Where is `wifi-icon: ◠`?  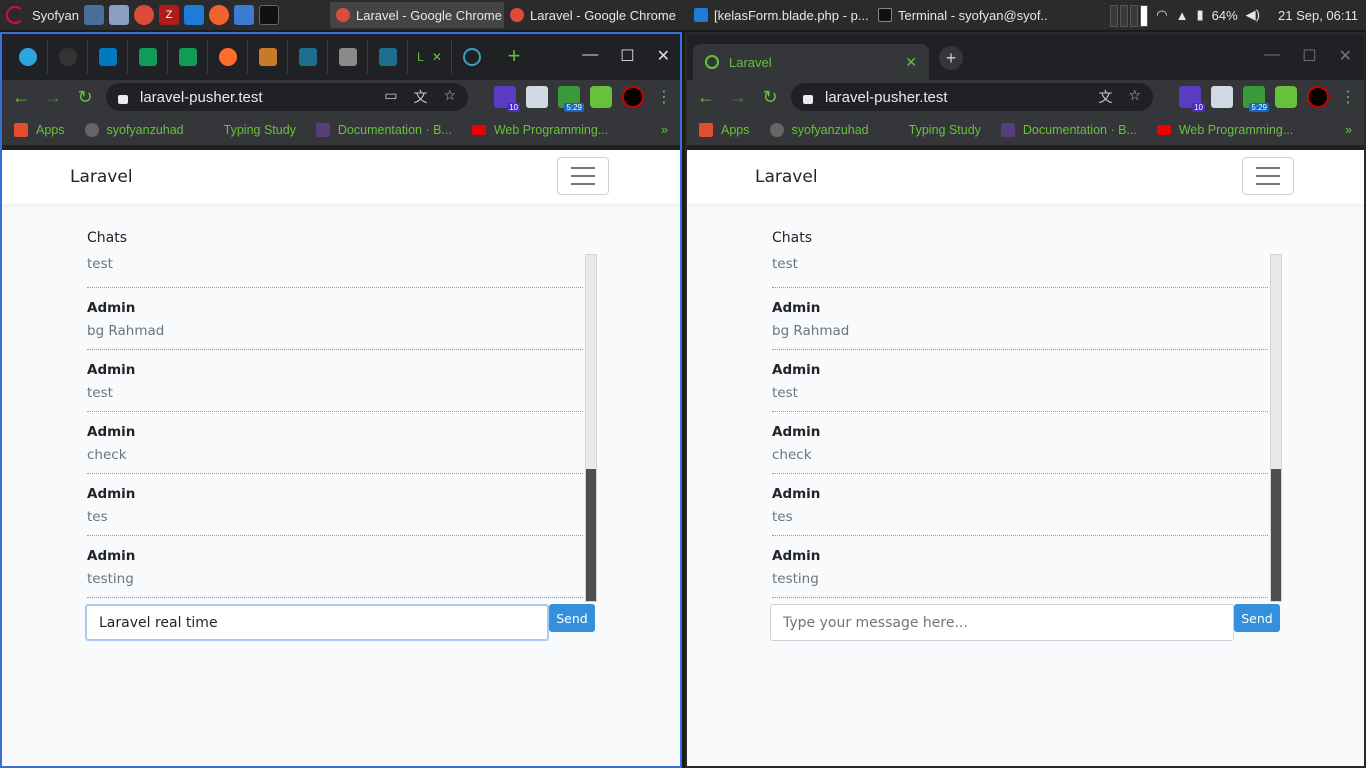 wifi-icon: ◠ is located at coordinates (1161, 15).